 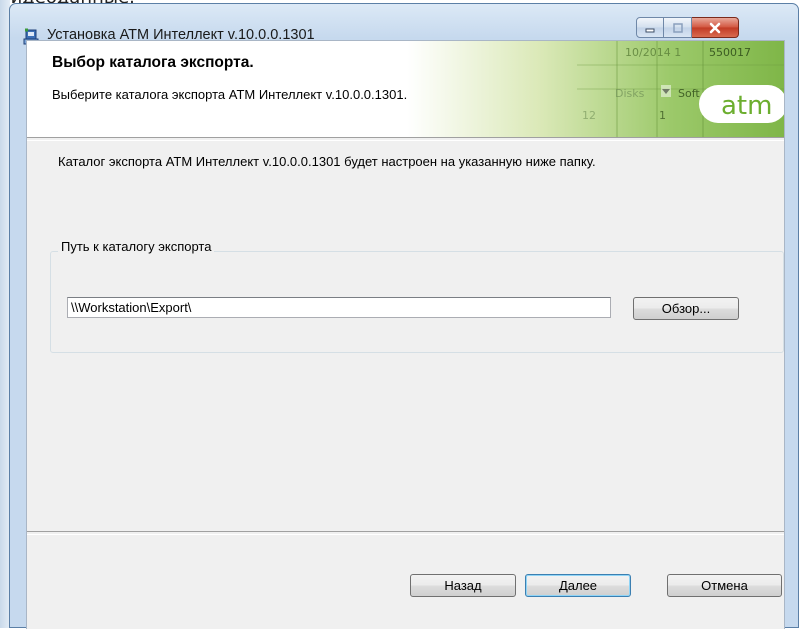 I want to click on banner-decor-text: Disks, so click(x=630, y=93).